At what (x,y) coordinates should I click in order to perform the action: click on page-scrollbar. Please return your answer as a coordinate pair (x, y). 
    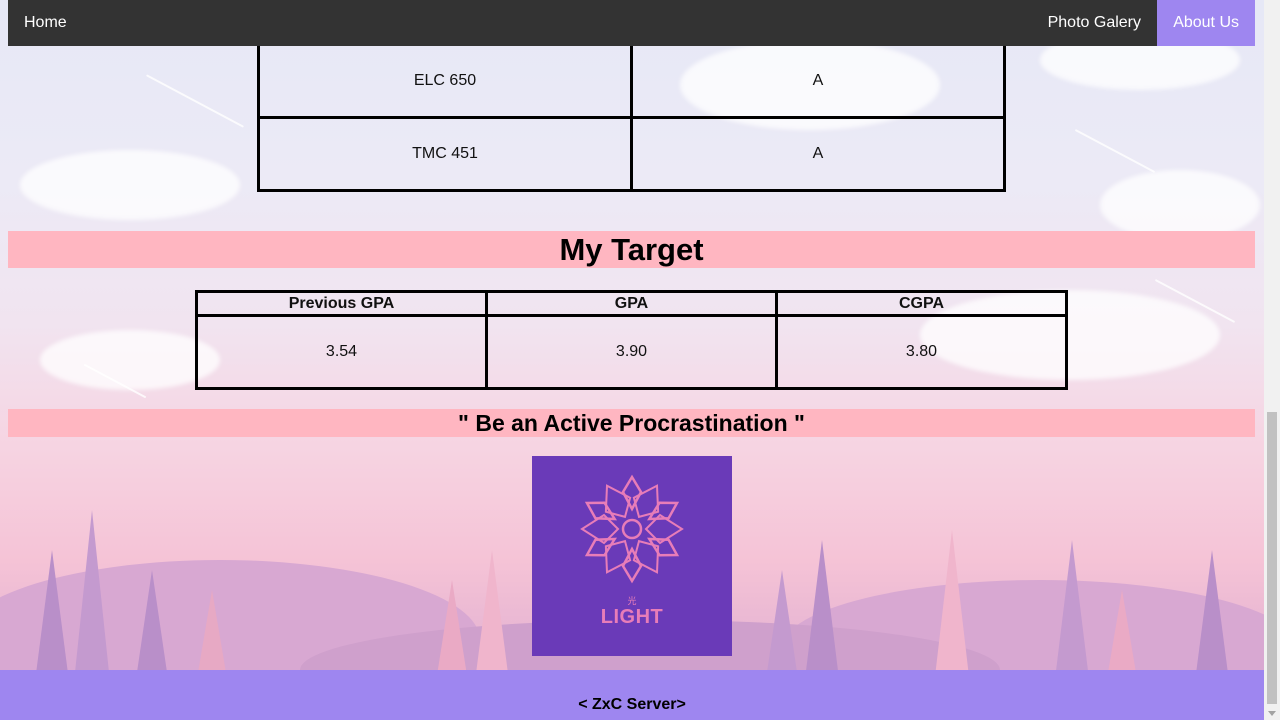
    Looking at the image, I should click on (1272, 360).